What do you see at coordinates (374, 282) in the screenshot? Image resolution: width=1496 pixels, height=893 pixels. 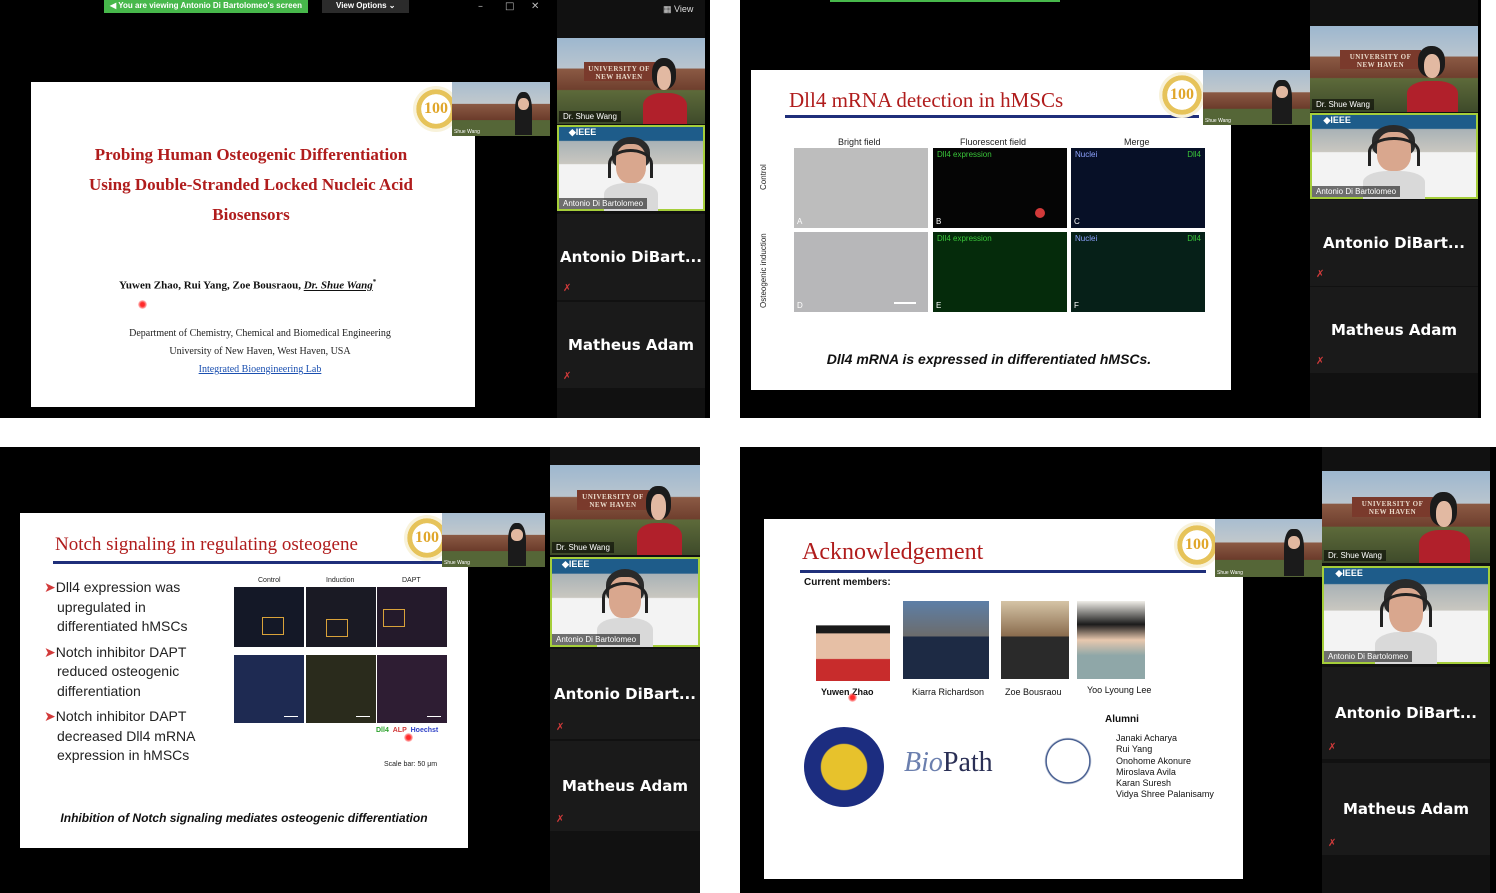 I see `corresponding-mark: *` at bounding box center [374, 282].